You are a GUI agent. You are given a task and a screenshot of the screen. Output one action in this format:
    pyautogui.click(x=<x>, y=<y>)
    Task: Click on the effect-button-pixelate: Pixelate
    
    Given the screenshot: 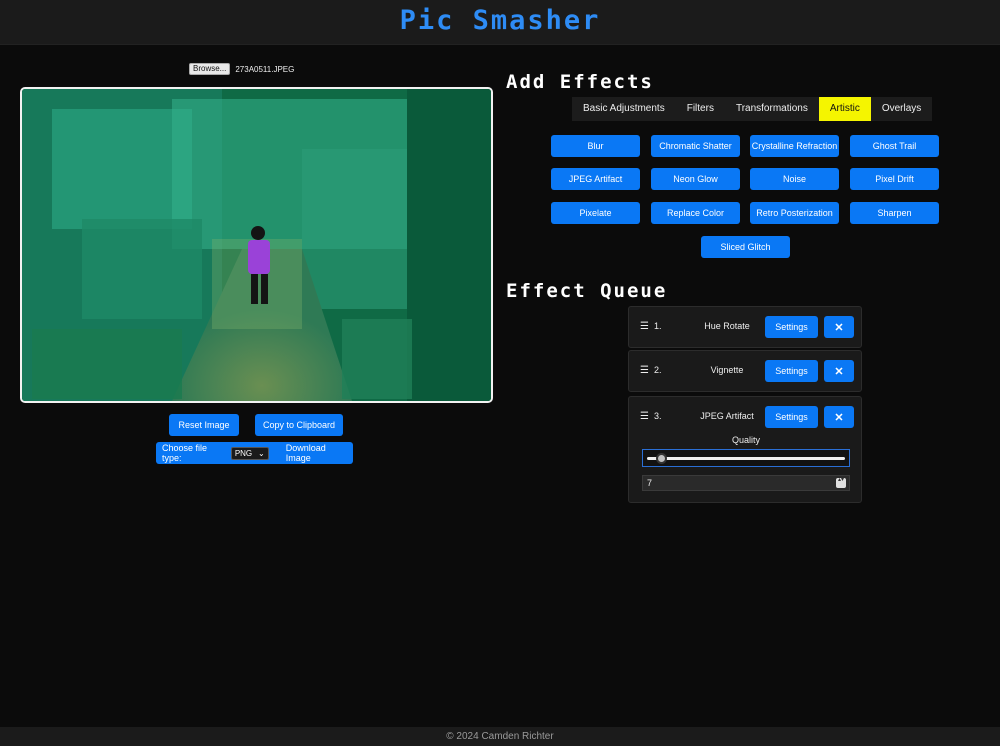 What is the action you would take?
    pyautogui.click(x=595, y=213)
    